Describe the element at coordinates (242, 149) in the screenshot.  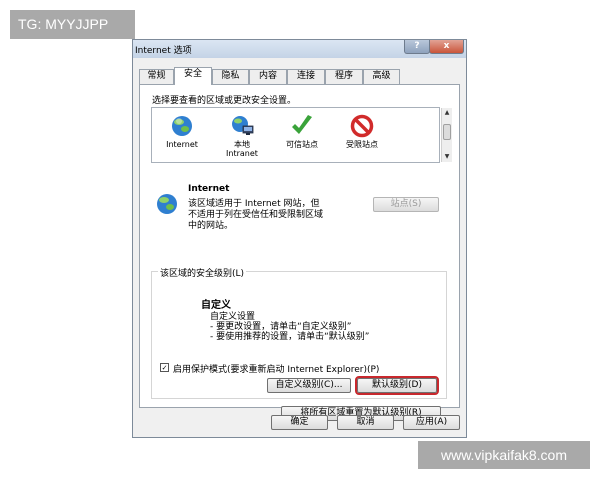
I see `zone-label: 本地 Intranet` at that location.